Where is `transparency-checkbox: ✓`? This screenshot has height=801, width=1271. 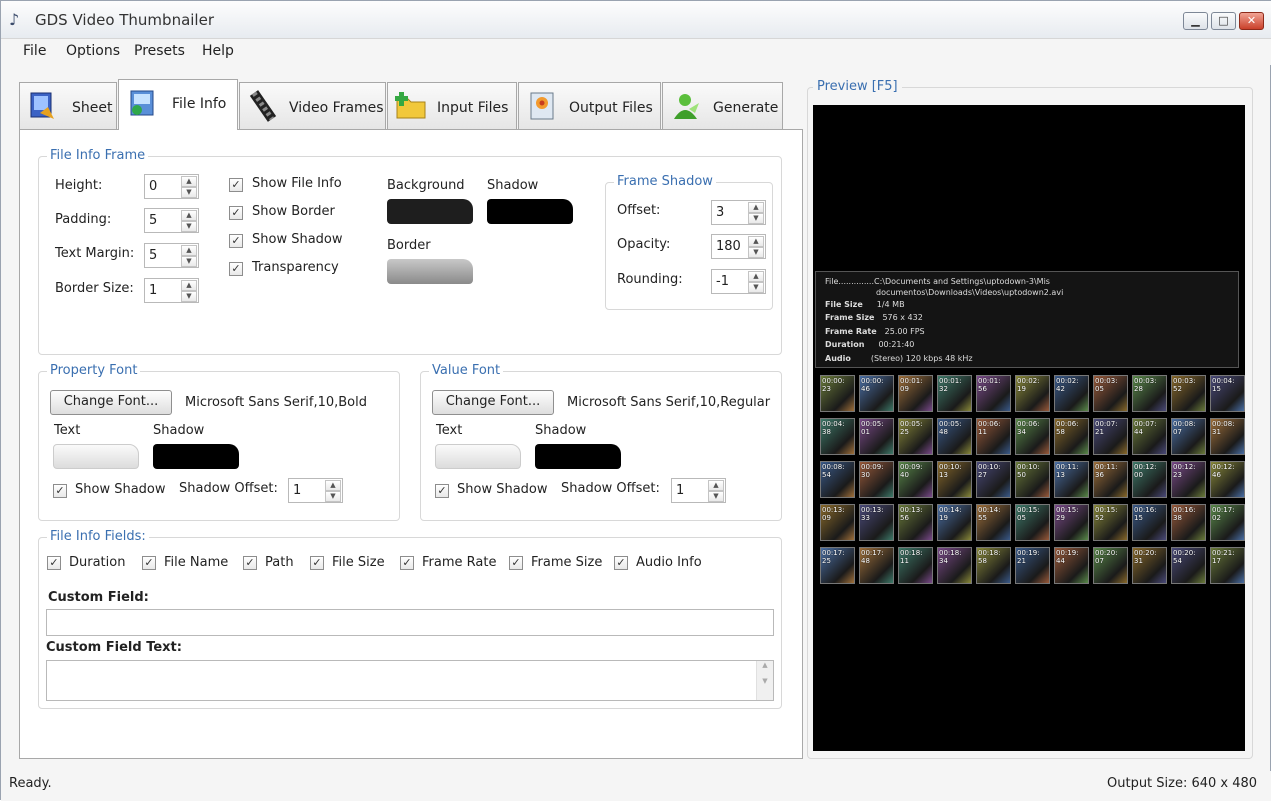 transparency-checkbox: ✓ is located at coordinates (236, 269).